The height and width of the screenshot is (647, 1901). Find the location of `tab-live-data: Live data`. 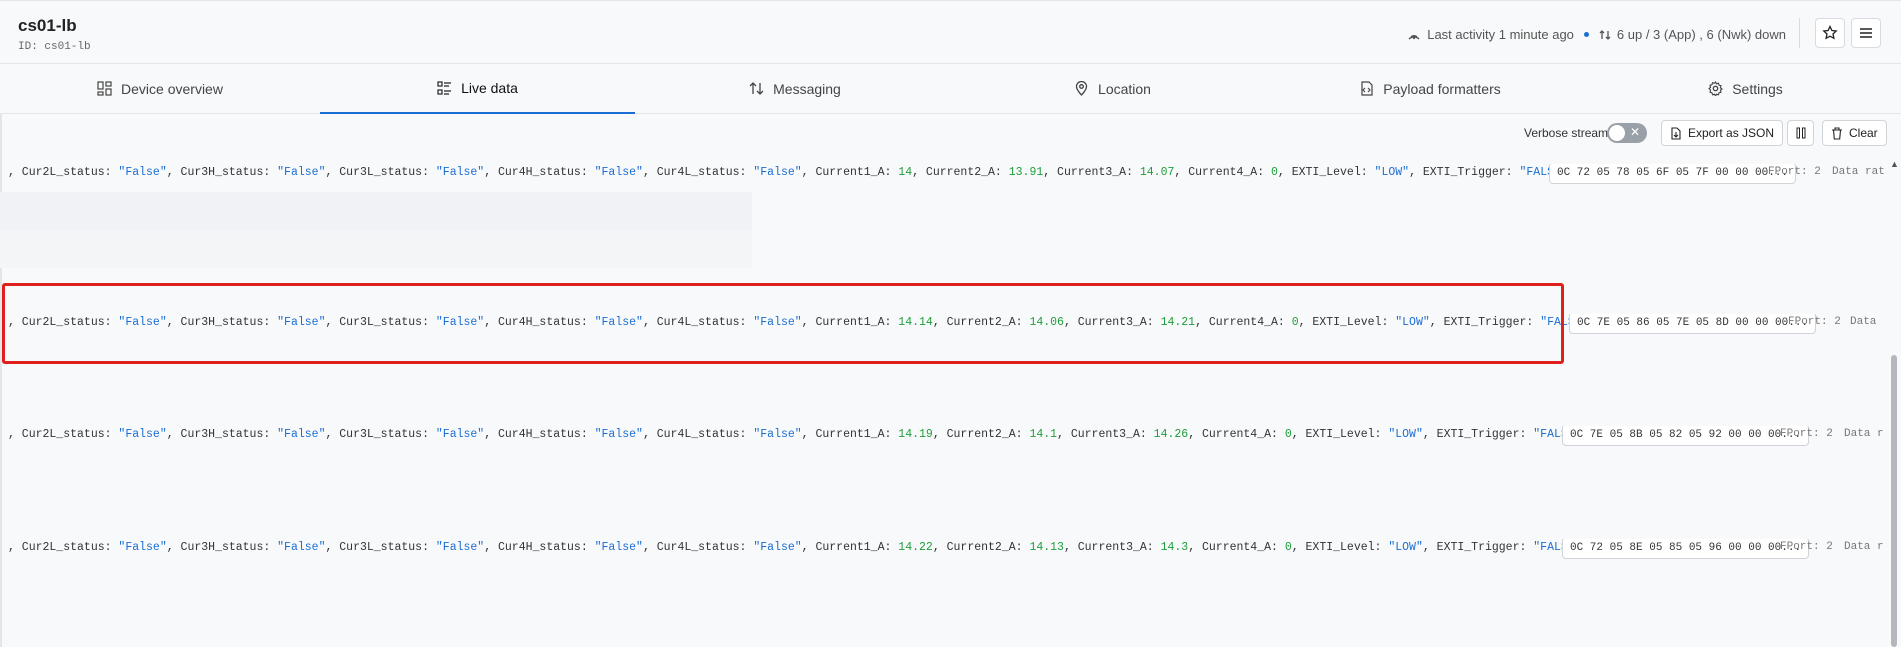

tab-live-data: Live data is located at coordinates (477, 89).